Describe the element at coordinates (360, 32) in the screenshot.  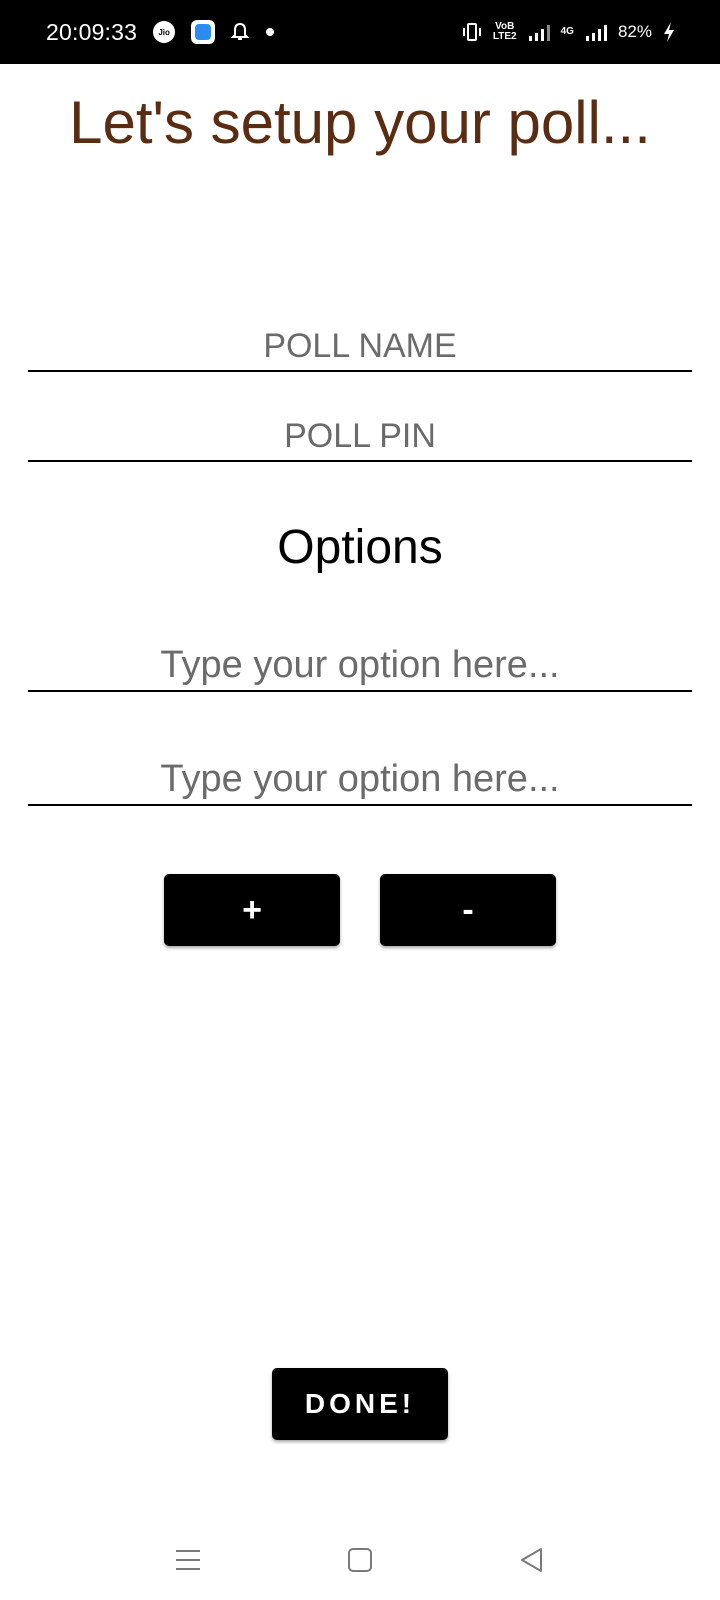
I see `status-bar: 20:09:33 Jio VoB LTE2 4G 82%` at that location.